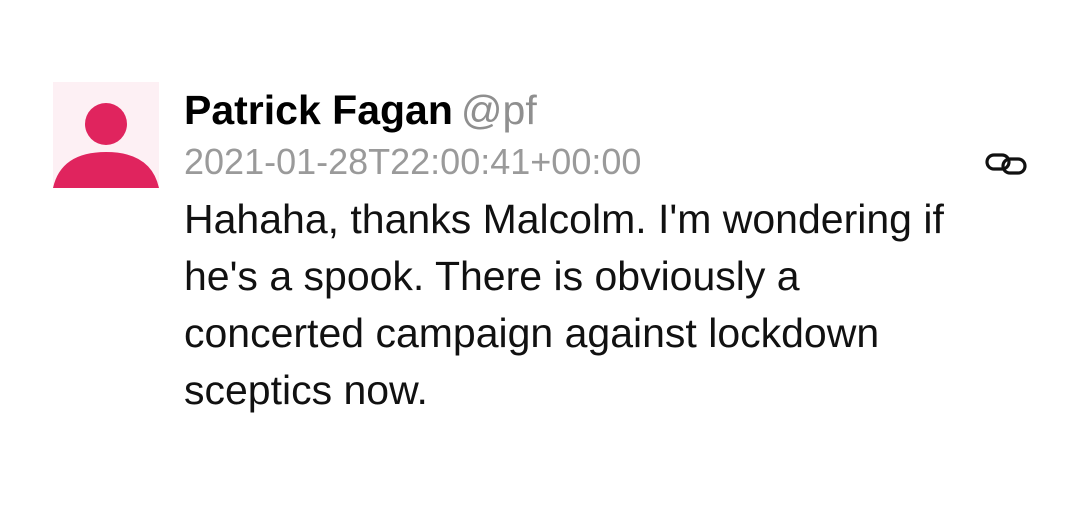  I want to click on person-icon, so click(106, 145).